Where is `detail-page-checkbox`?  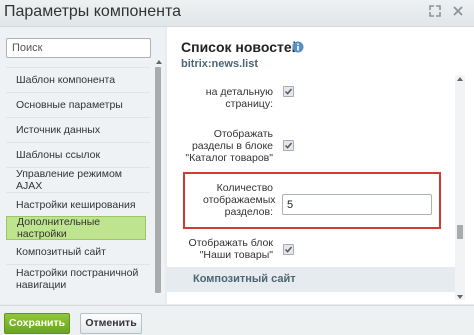 detail-page-checkbox is located at coordinates (288, 91).